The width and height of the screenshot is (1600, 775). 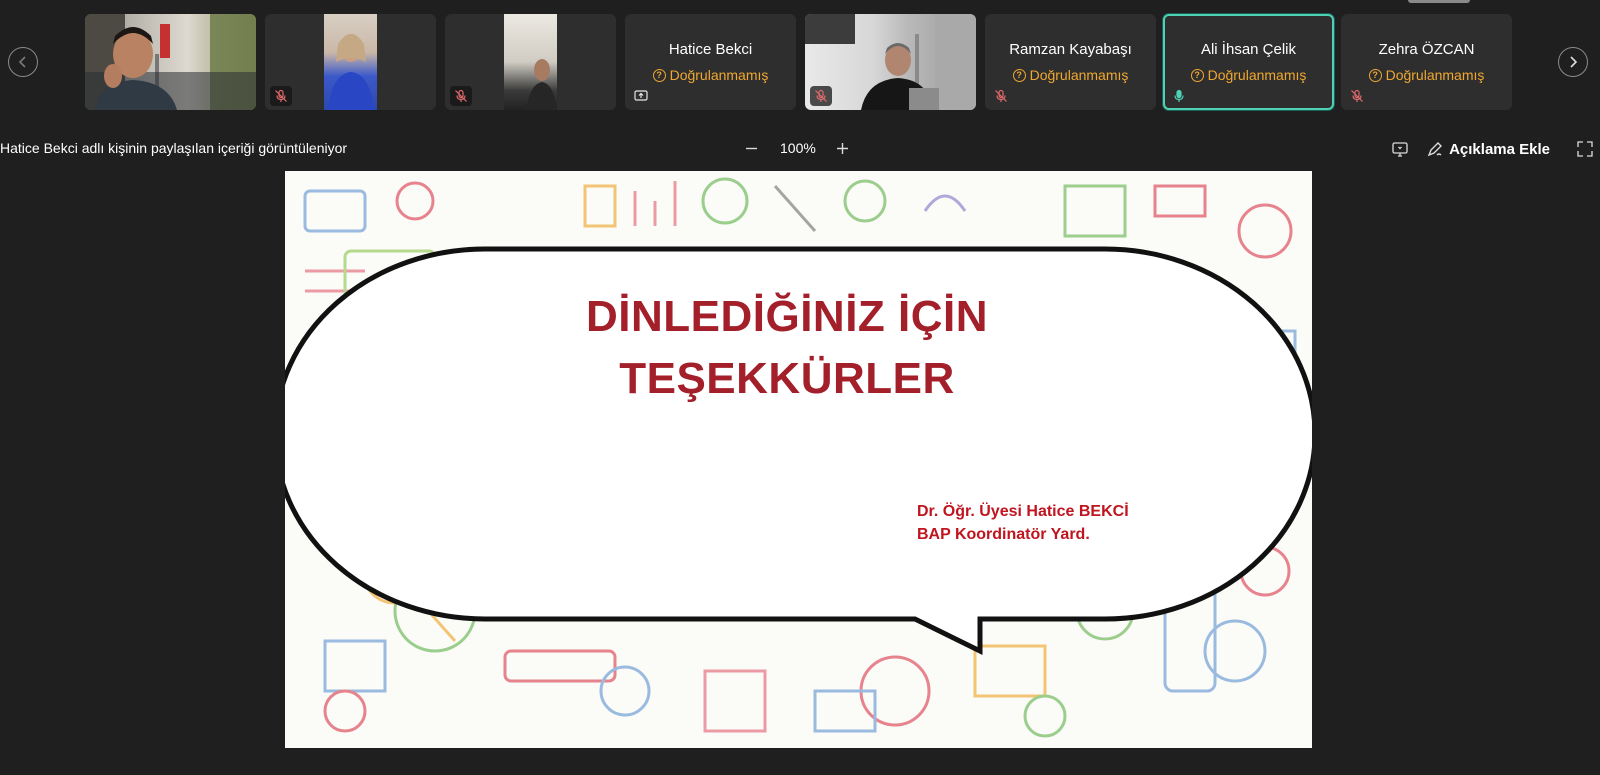 I want to click on participant-tile-4: Hatice Bekci ? Doğrulanmamış, so click(x=710, y=62).